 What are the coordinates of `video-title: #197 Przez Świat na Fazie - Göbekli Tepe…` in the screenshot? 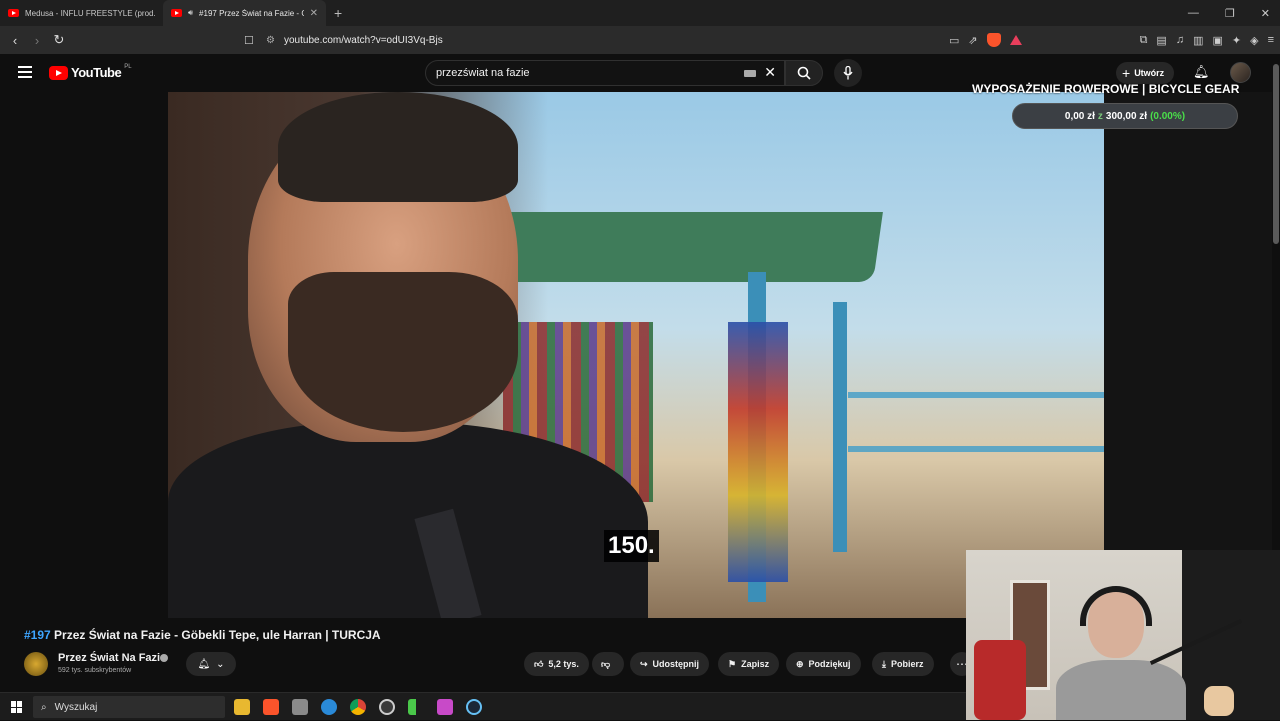 It's located at (202, 635).